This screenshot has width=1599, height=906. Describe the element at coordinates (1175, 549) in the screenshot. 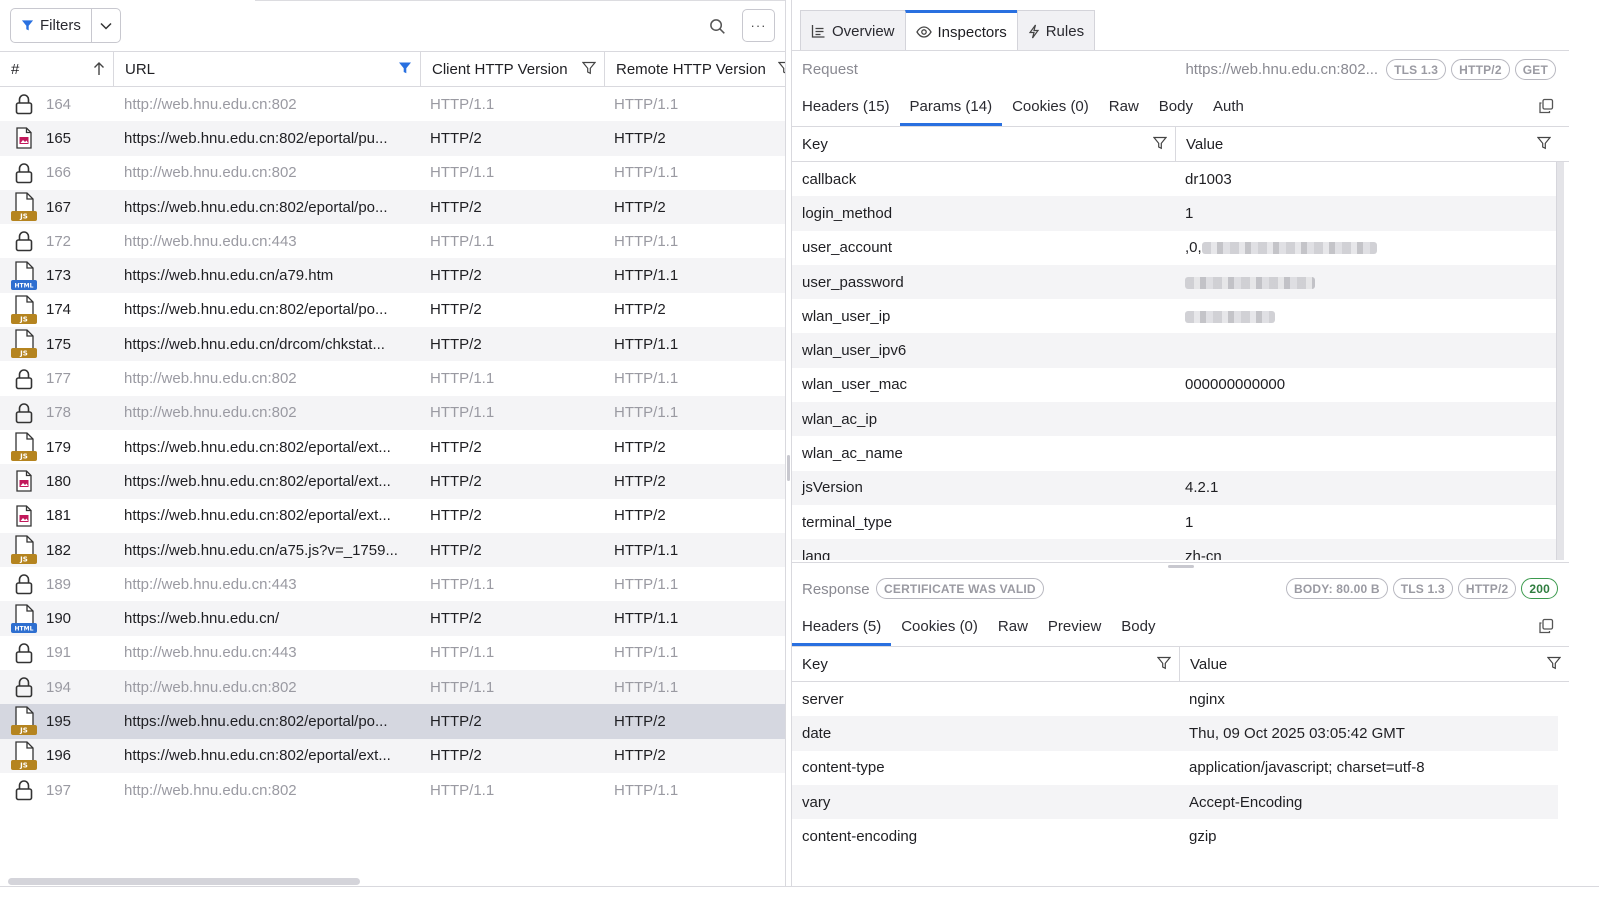

I see `kv-row: lang zh-cn` at that location.